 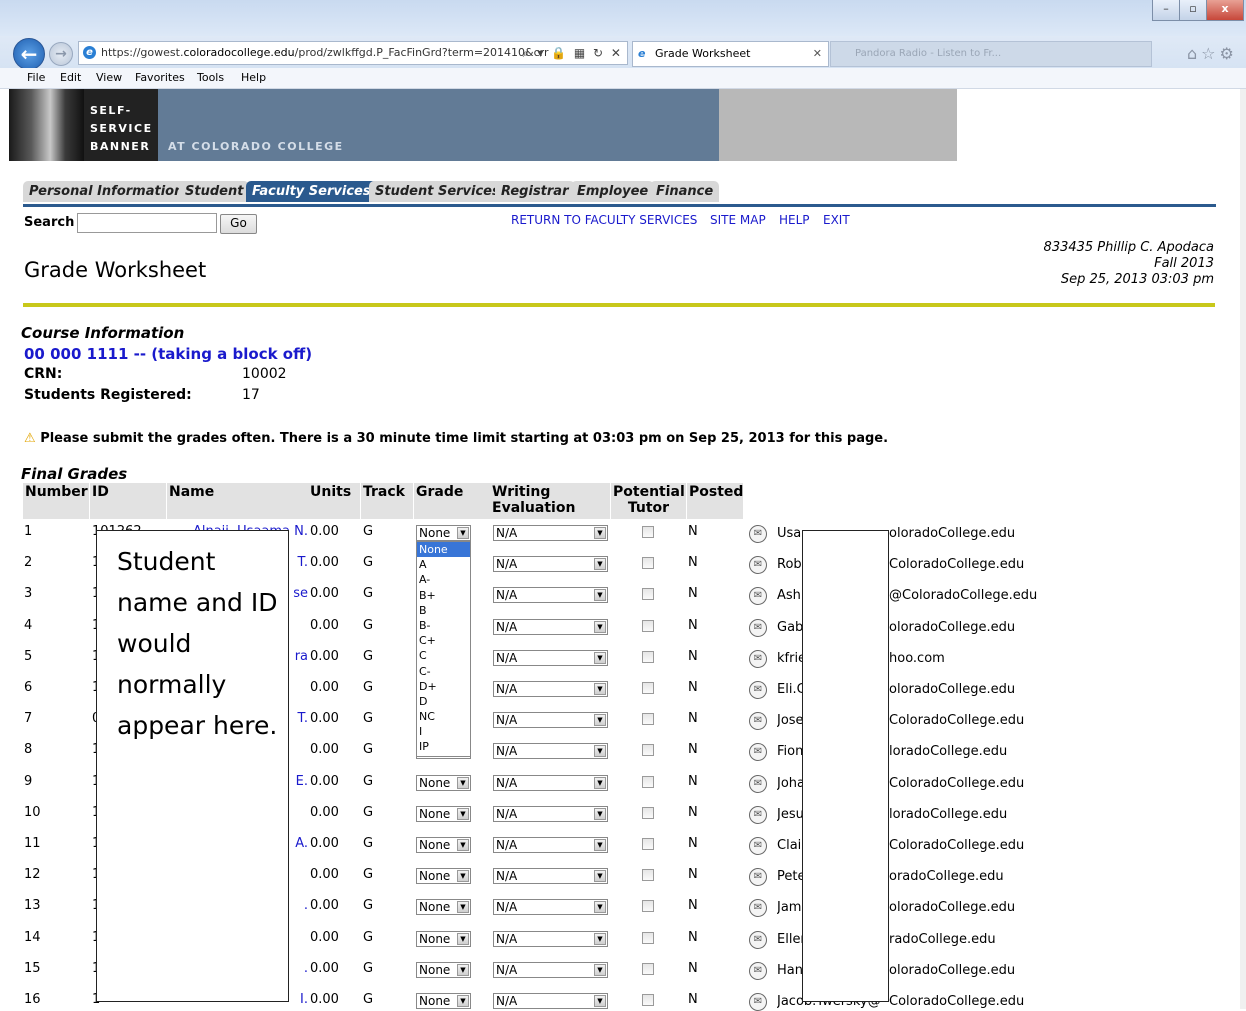 I want to click on tab-student: Student, so click(x=214, y=191).